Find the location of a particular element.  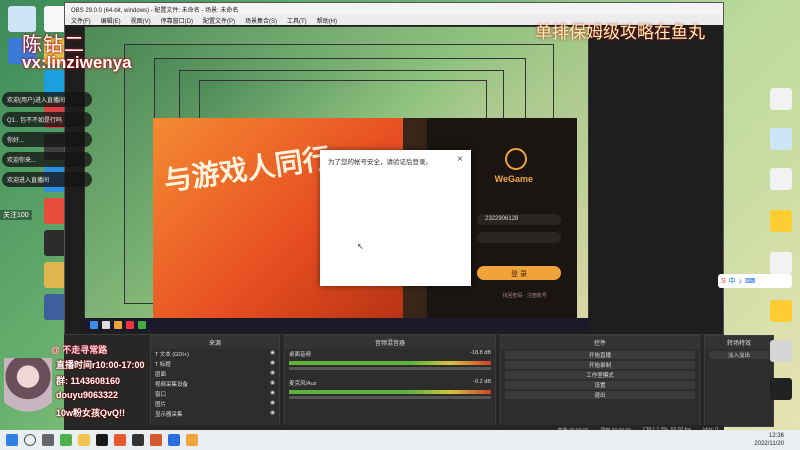

mixer-track: 麦克风/Aux -0.2 dB is located at coordinates (390, 383).